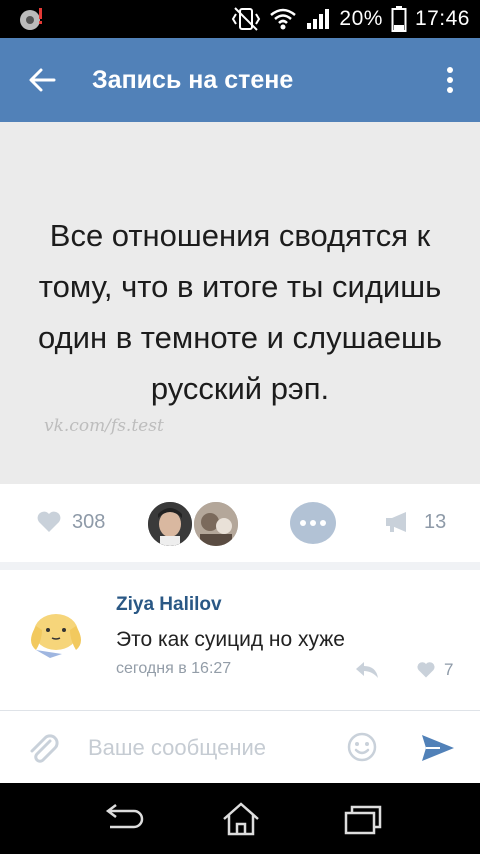  What do you see at coordinates (169, 605) in the screenshot?
I see `comment-author: Ziya Halilov` at bounding box center [169, 605].